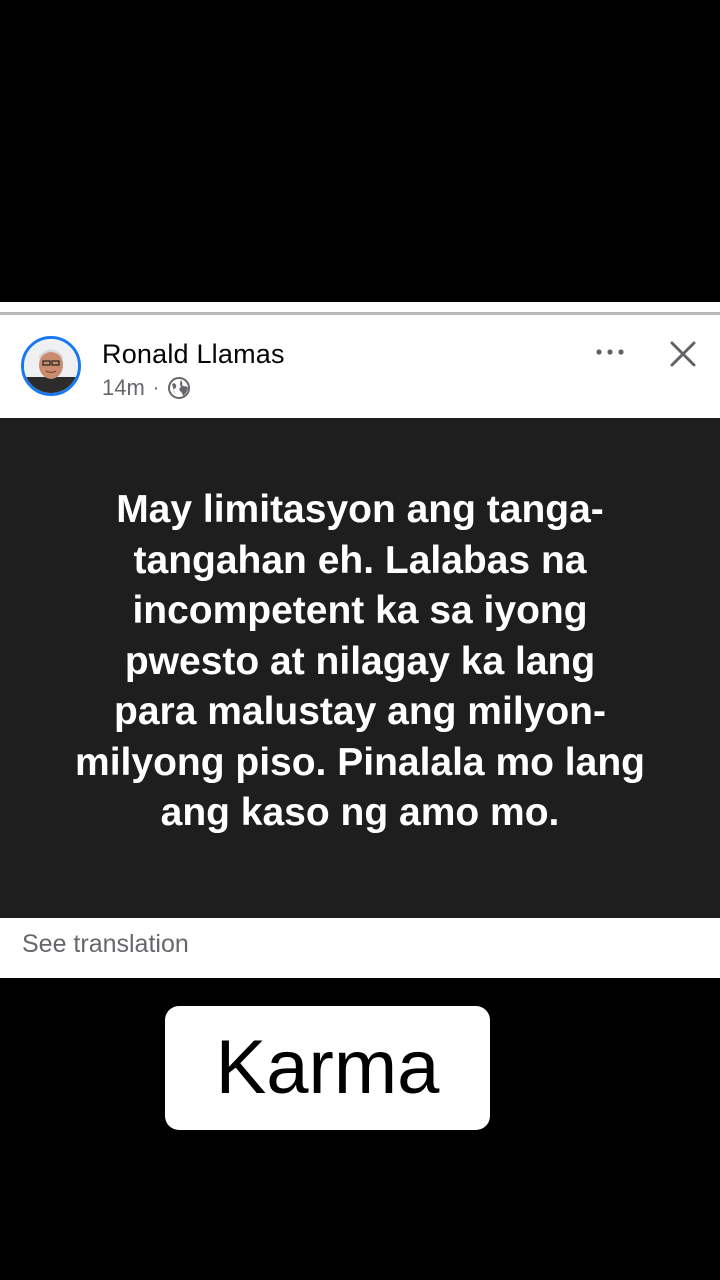  Describe the element at coordinates (360, 611) in the screenshot. I see `post-text-line: incompetent ka sa iyong` at that location.